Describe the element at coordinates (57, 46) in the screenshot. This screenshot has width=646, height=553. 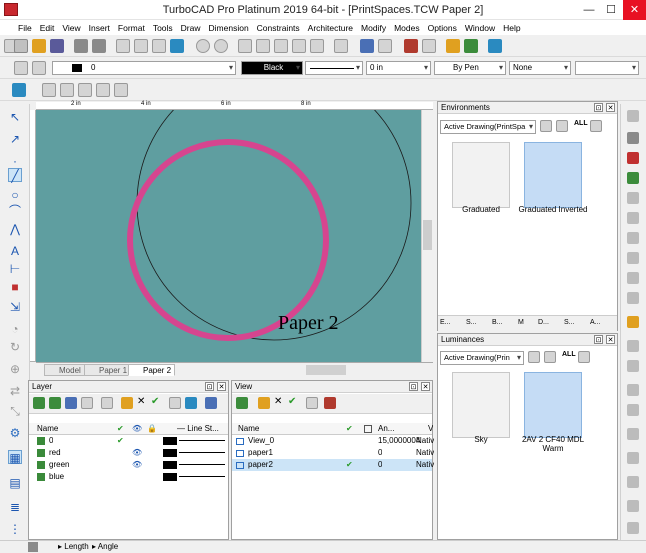
I see `save-icon` at that location.